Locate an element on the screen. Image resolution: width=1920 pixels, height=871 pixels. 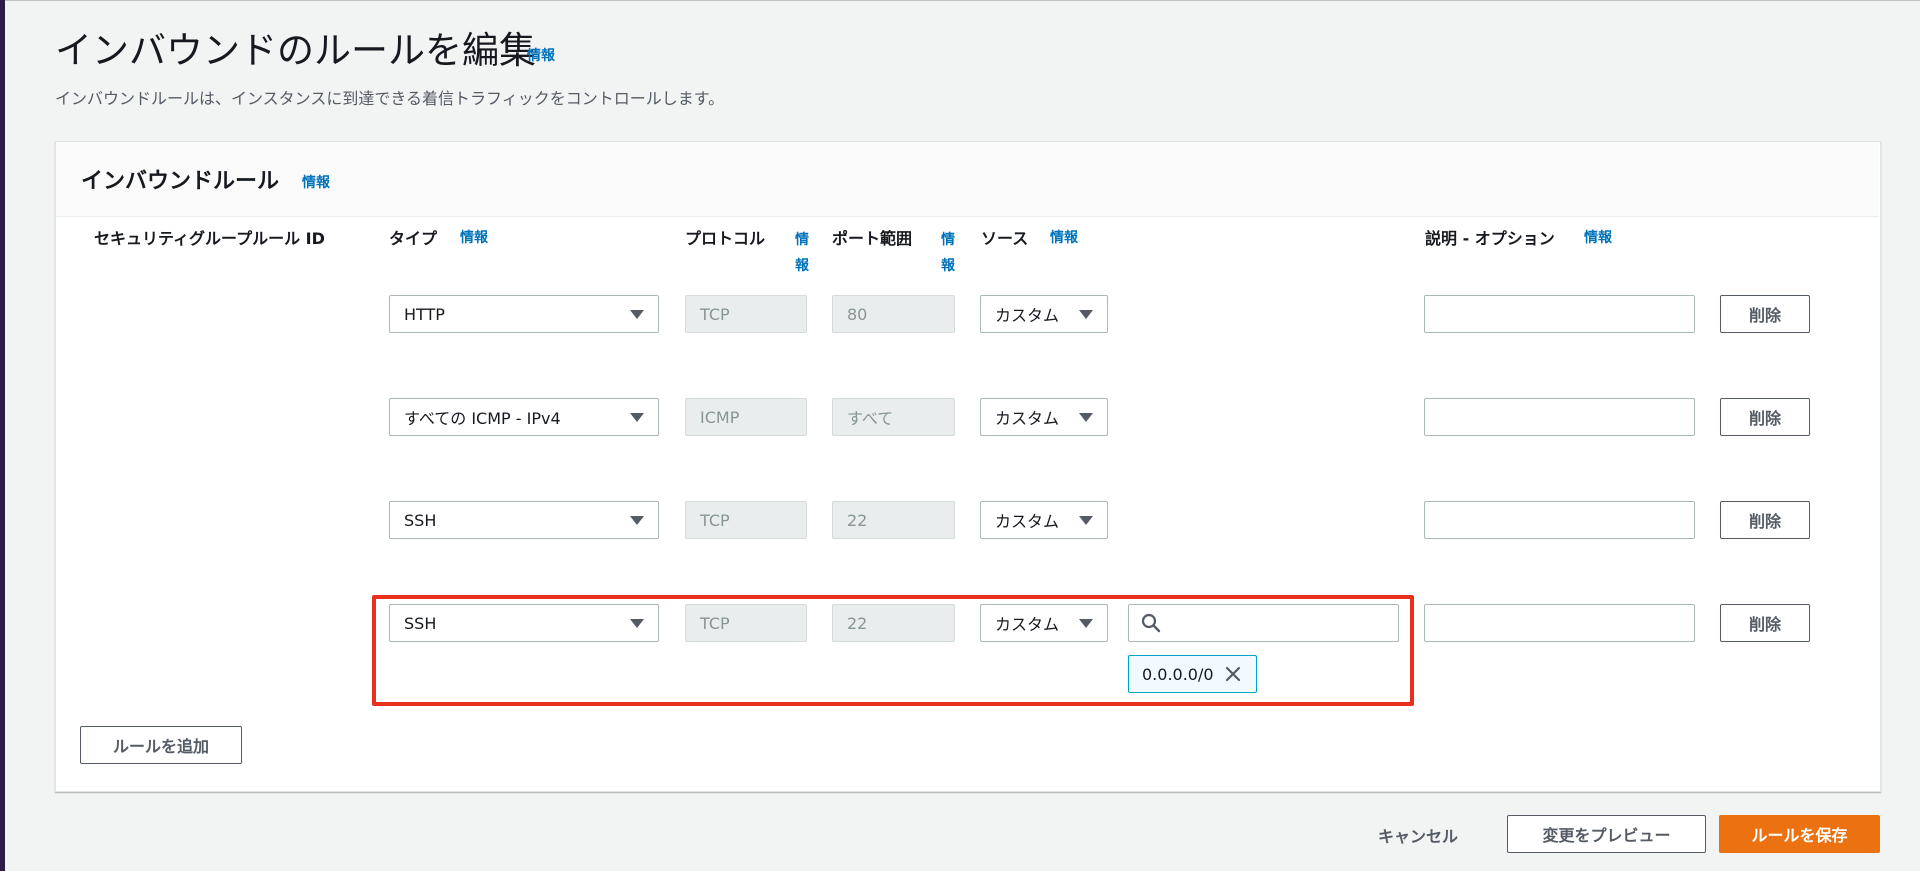
preview-changes-button: 変更をプレビュー is located at coordinates (1606, 834).